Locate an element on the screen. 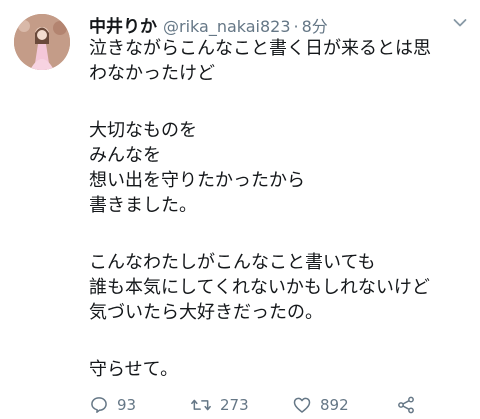 This screenshot has height=419, width=480. tweet-text-line: 書きました。 is located at coordinates (143, 205).